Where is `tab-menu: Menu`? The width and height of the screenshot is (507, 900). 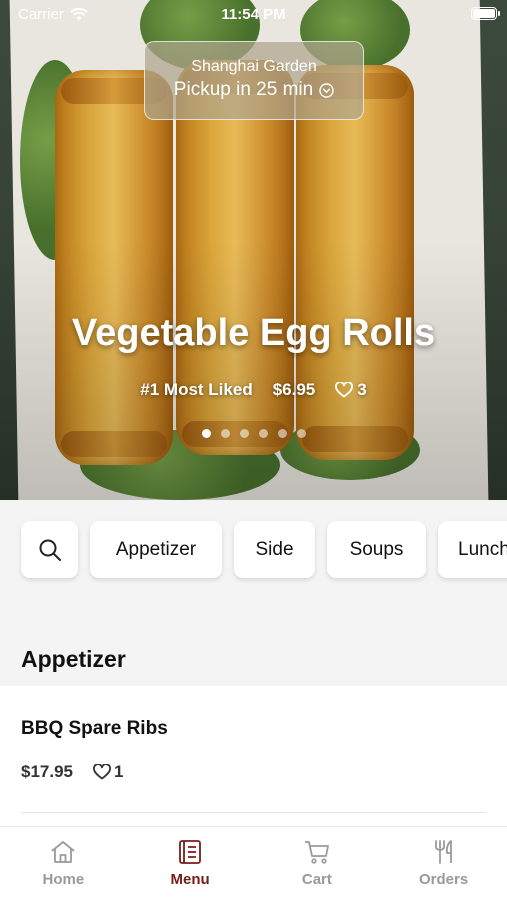 tab-menu: Menu is located at coordinates (190, 863).